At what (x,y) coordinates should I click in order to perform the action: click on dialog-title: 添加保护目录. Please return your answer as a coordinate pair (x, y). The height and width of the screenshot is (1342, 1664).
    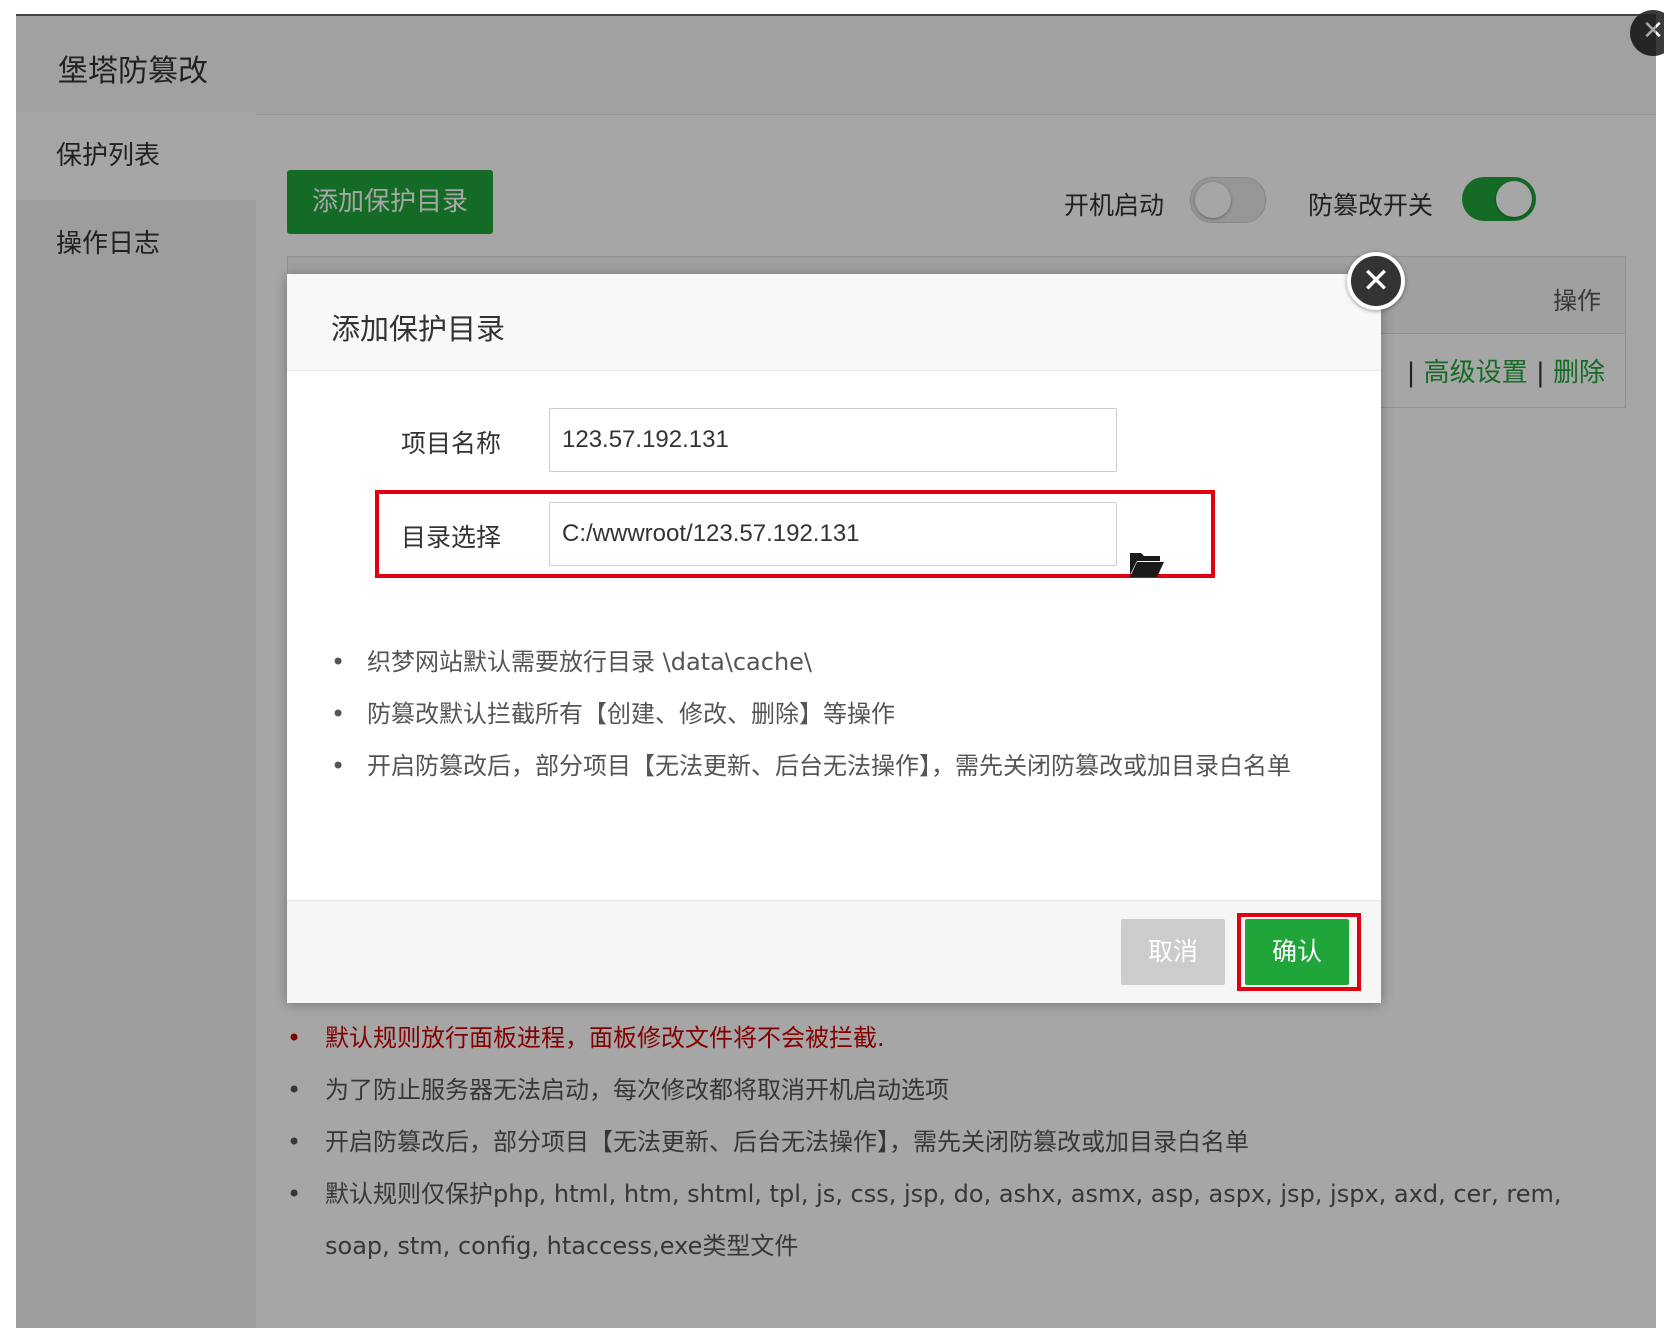
    Looking at the image, I should click on (418, 329).